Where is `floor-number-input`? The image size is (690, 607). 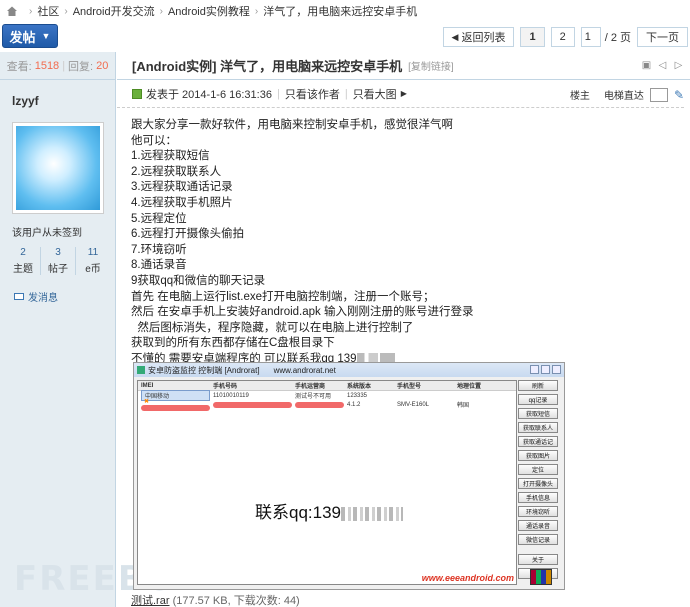 floor-number-input is located at coordinates (658, 94).